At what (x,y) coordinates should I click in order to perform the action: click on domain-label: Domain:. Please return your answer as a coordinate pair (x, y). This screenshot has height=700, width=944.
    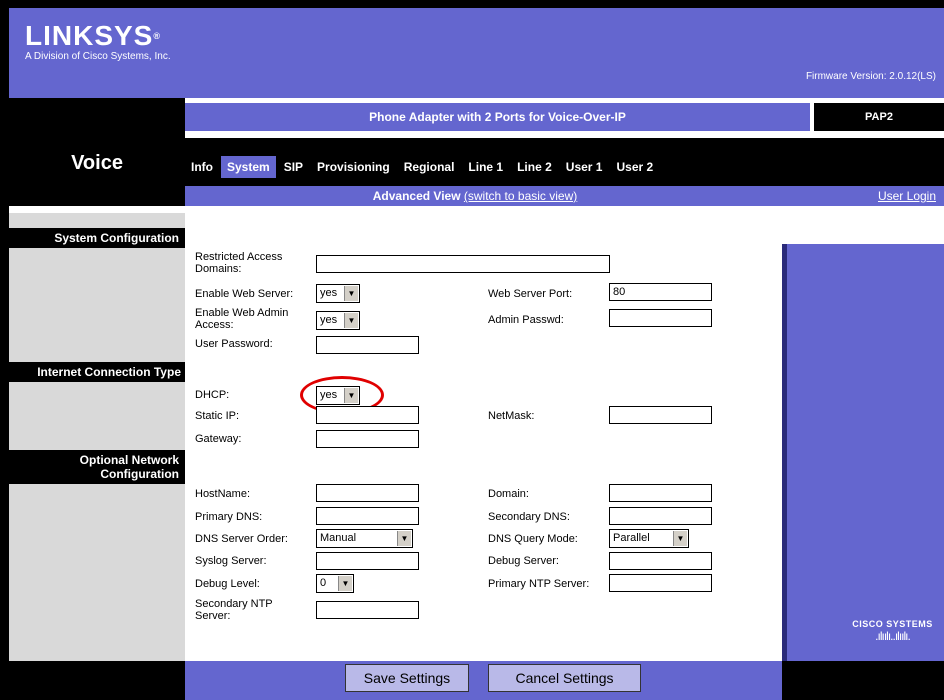
    Looking at the image, I should click on (508, 494).